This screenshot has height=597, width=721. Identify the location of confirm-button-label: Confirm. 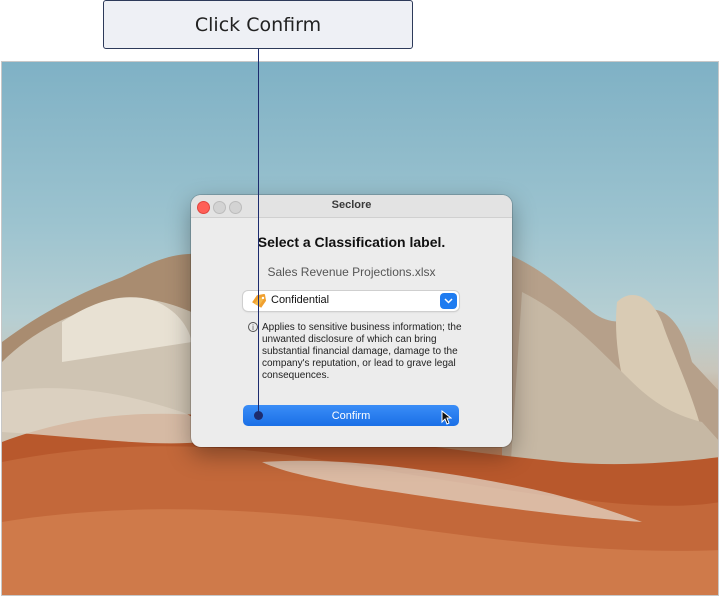
(351, 415).